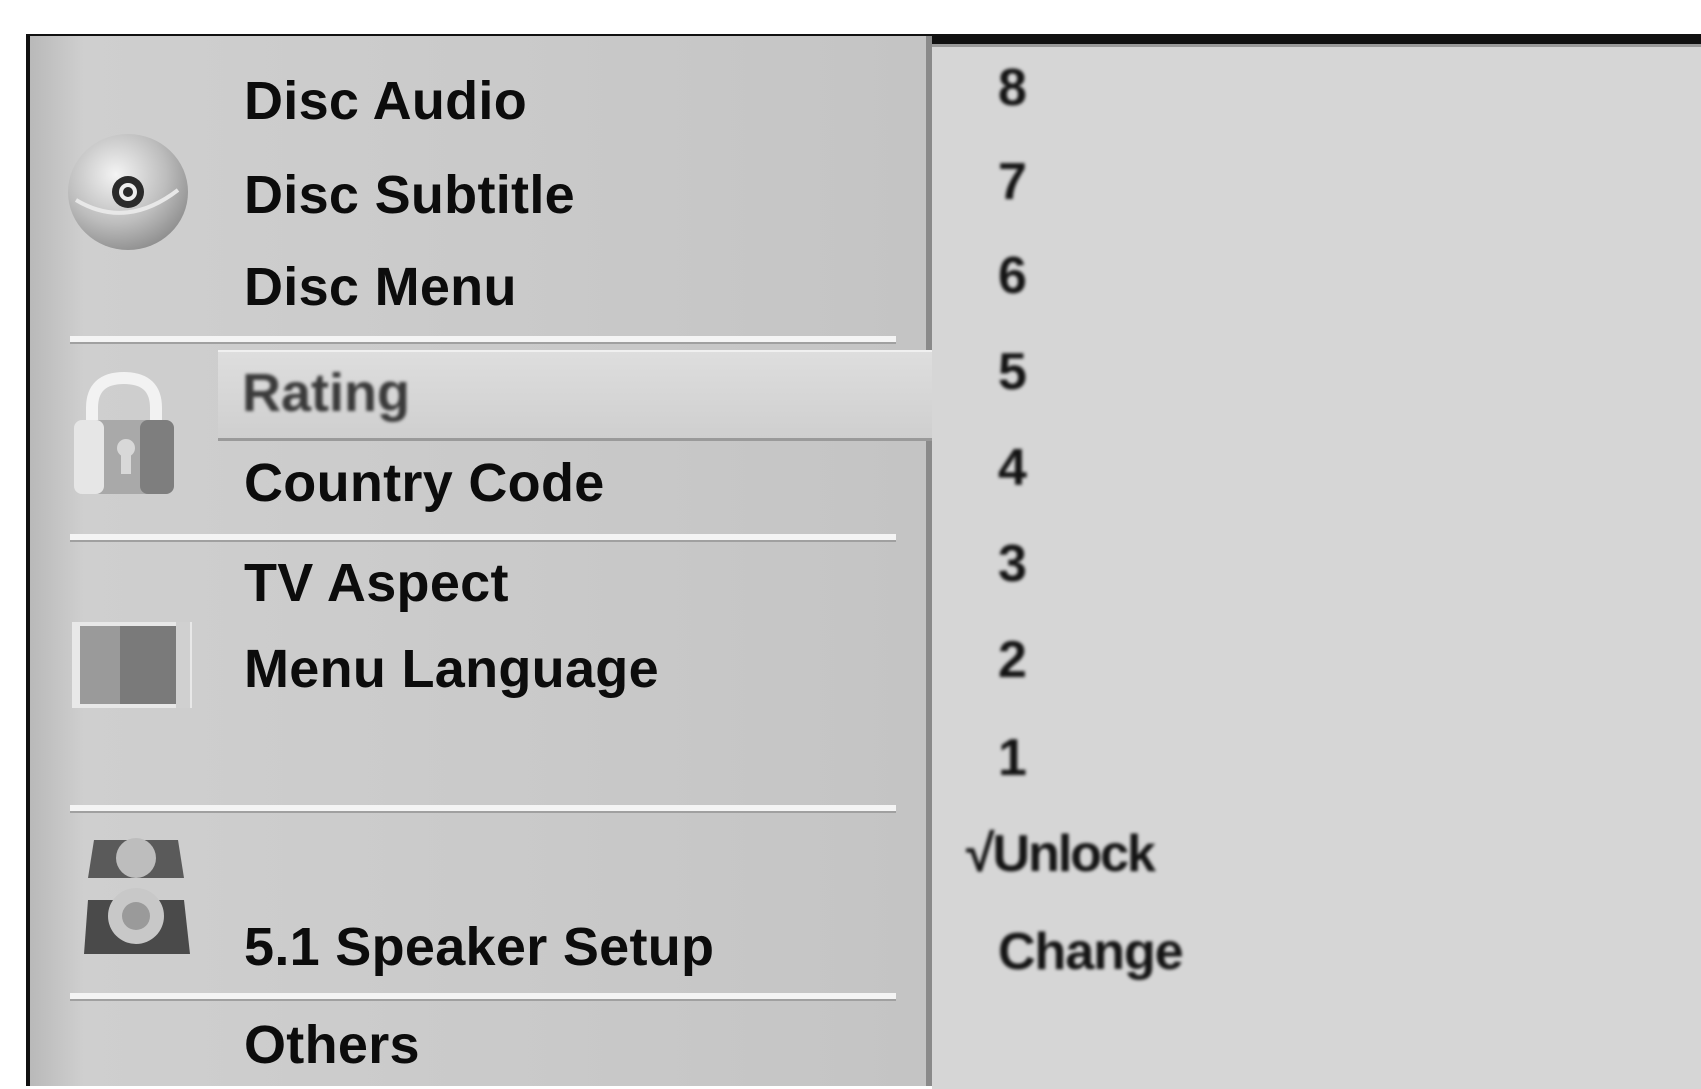 Image resolution: width=1701 pixels, height=1089 pixels. Describe the element at coordinates (578, 394) in the screenshot. I see `menu-item-rating: Rating` at that location.